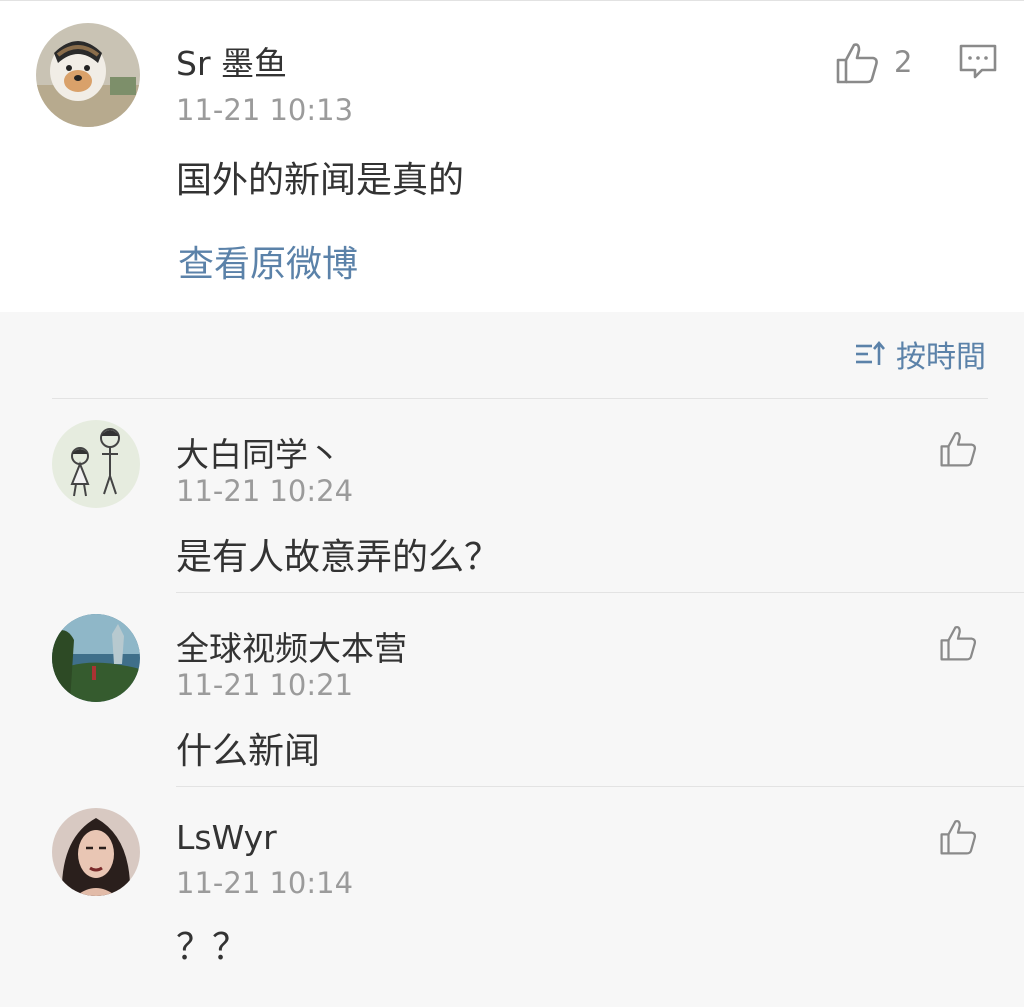 The width and height of the screenshot is (1024, 1007). What do you see at coordinates (212, 947) in the screenshot?
I see `reply-text: ？？` at bounding box center [212, 947].